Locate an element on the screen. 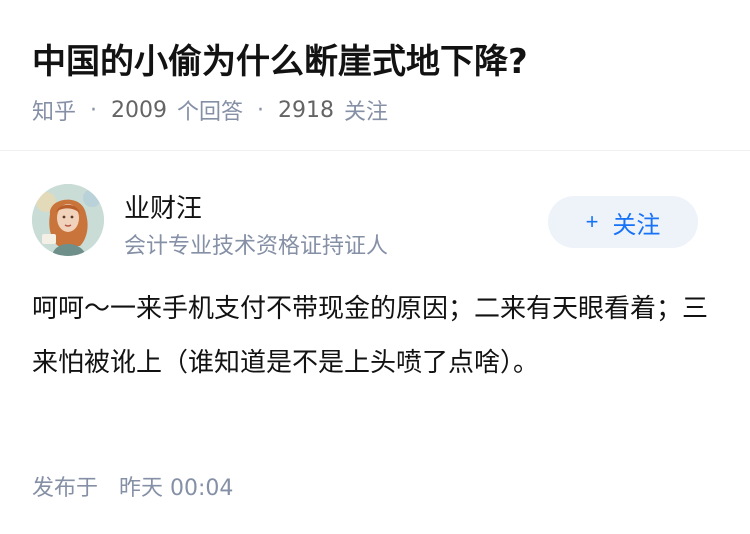  follow-button-label: 关注 is located at coordinates (636, 225).